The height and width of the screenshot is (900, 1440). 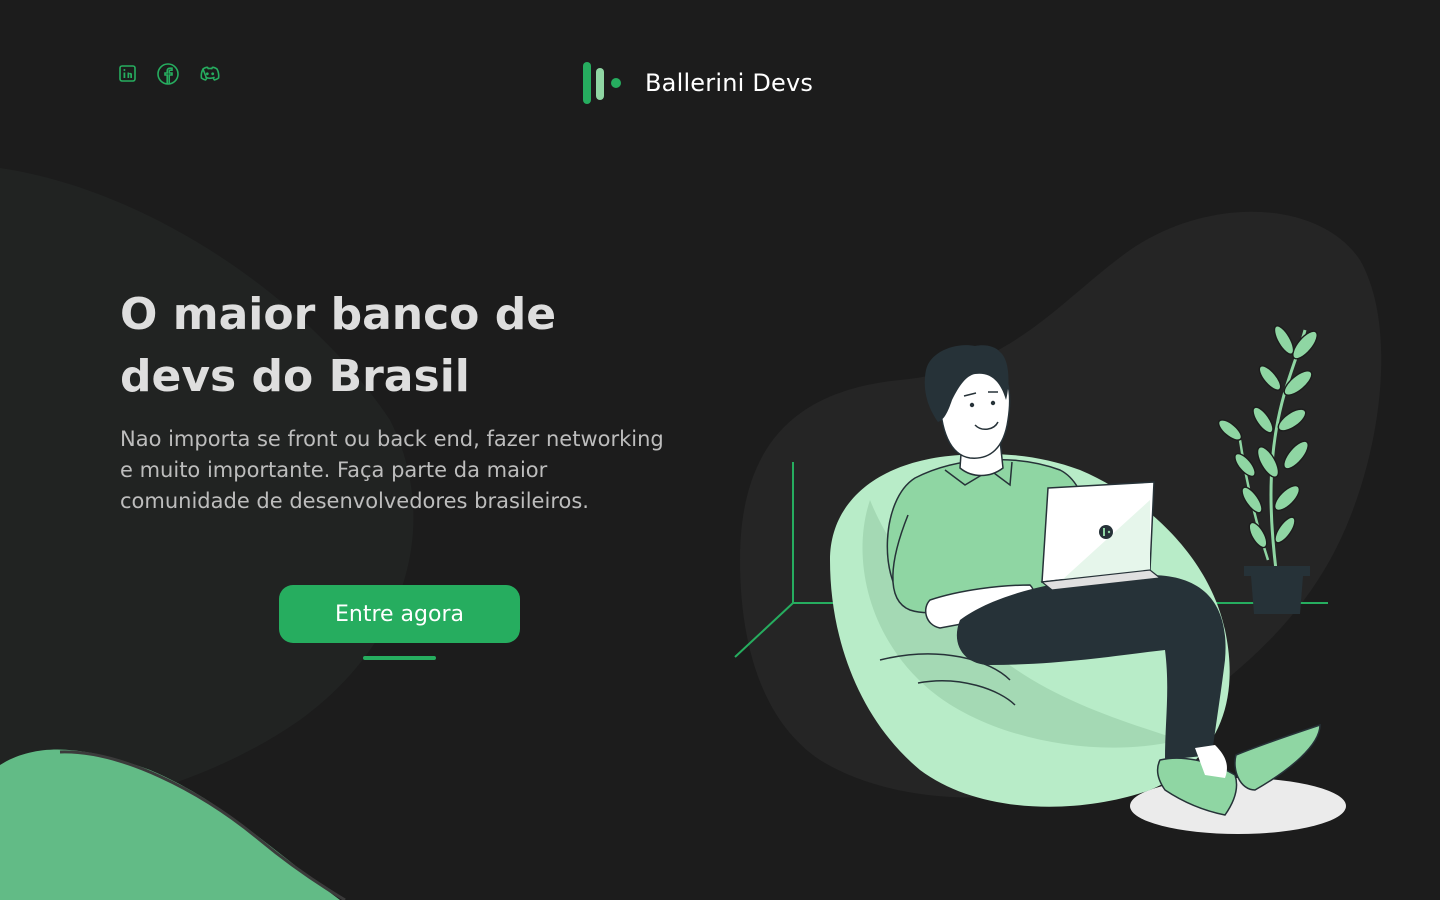 What do you see at coordinates (1106, 532) in the screenshot?
I see `laptop-logo` at bounding box center [1106, 532].